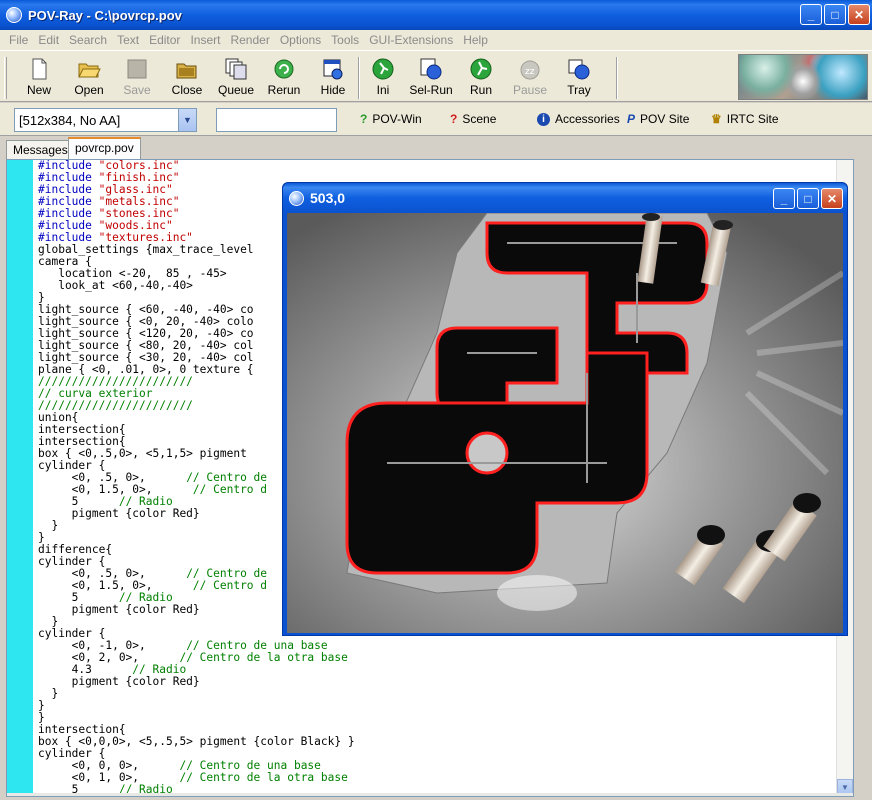 Image resolution: width=872 pixels, height=800 pixels. What do you see at coordinates (249, 40) in the screenshot?
I see `menu-render: Render` at bounding box center [249, 40].